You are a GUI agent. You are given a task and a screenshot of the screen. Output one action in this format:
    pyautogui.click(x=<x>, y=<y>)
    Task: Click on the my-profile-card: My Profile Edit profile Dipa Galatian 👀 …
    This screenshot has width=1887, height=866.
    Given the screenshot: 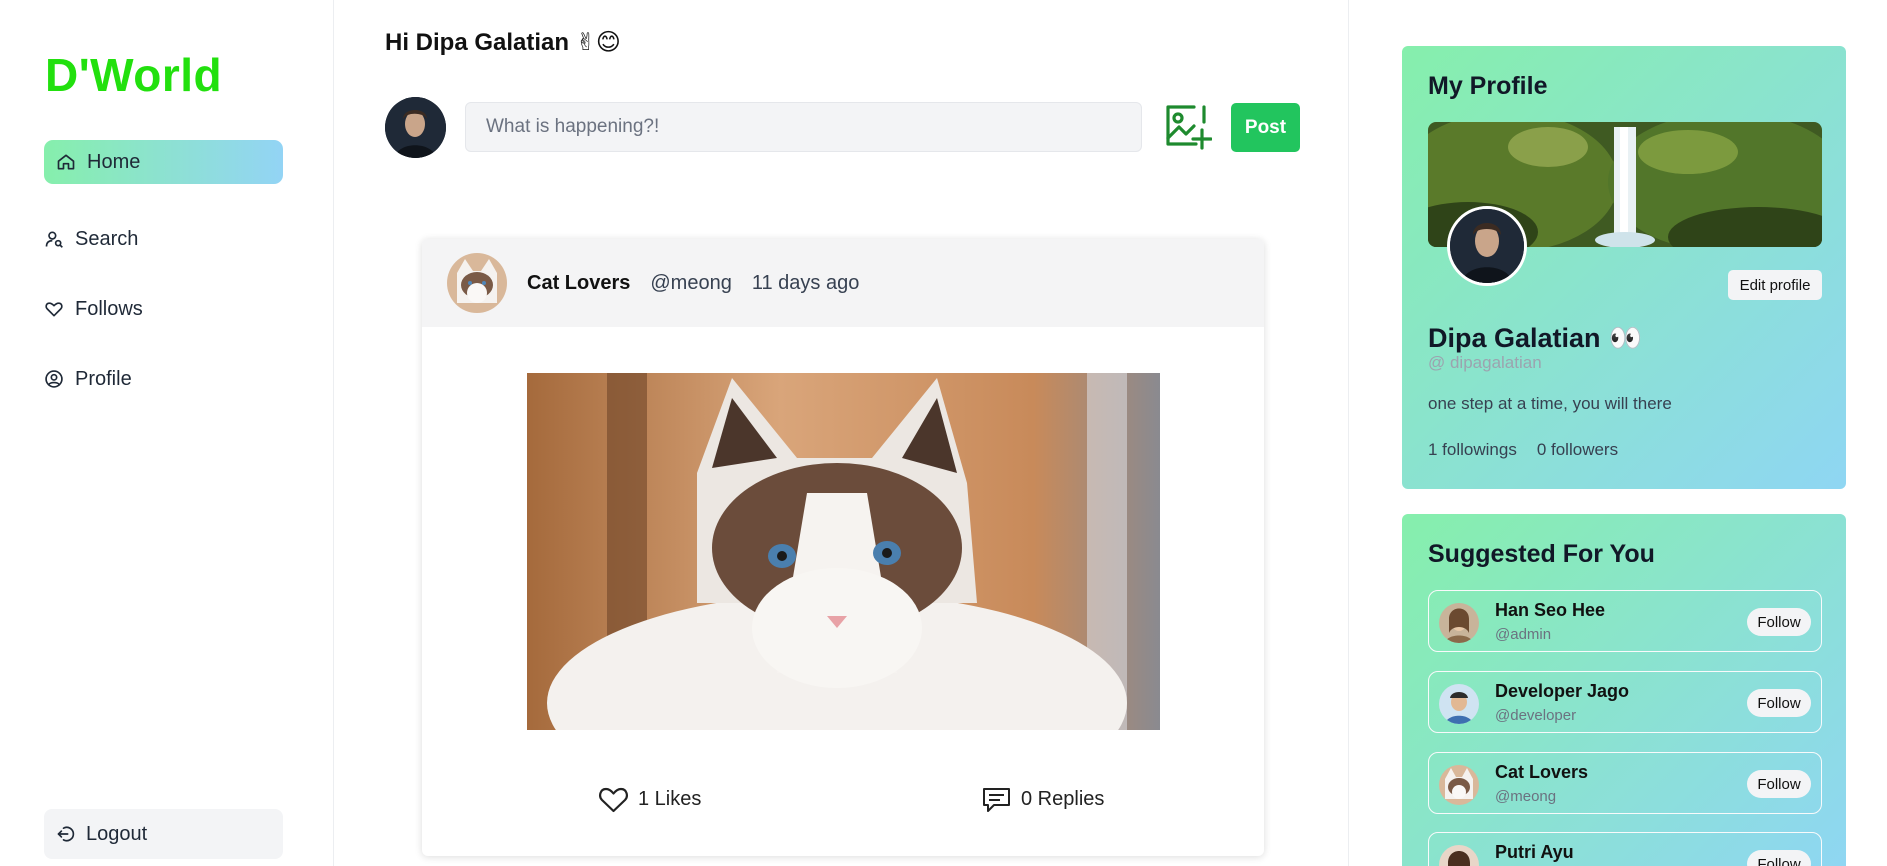 What is the action you would take?
    pyautogui.click(x=1624, y=267)
    